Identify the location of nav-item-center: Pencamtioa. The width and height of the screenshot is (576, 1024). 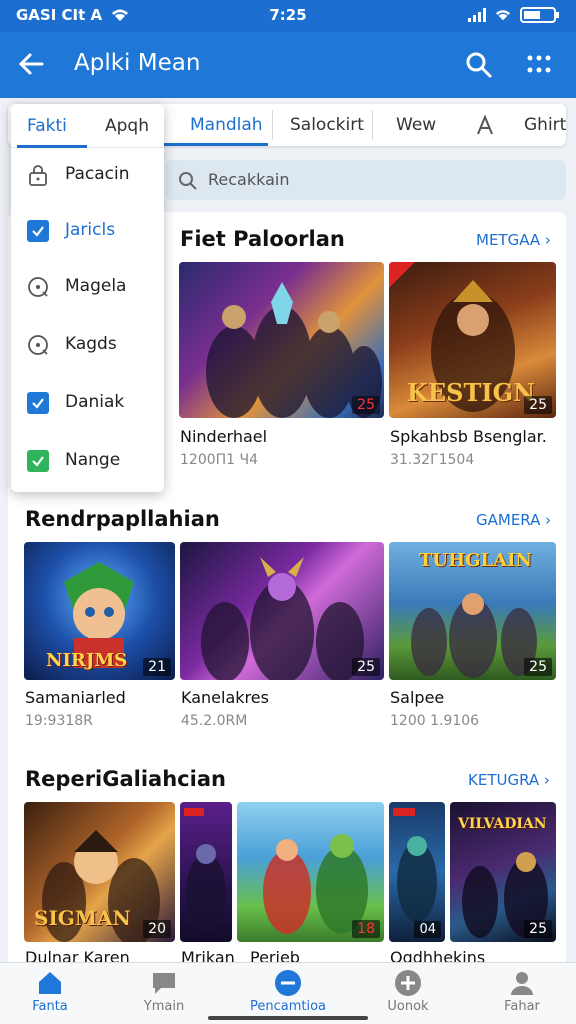
(288, 993).